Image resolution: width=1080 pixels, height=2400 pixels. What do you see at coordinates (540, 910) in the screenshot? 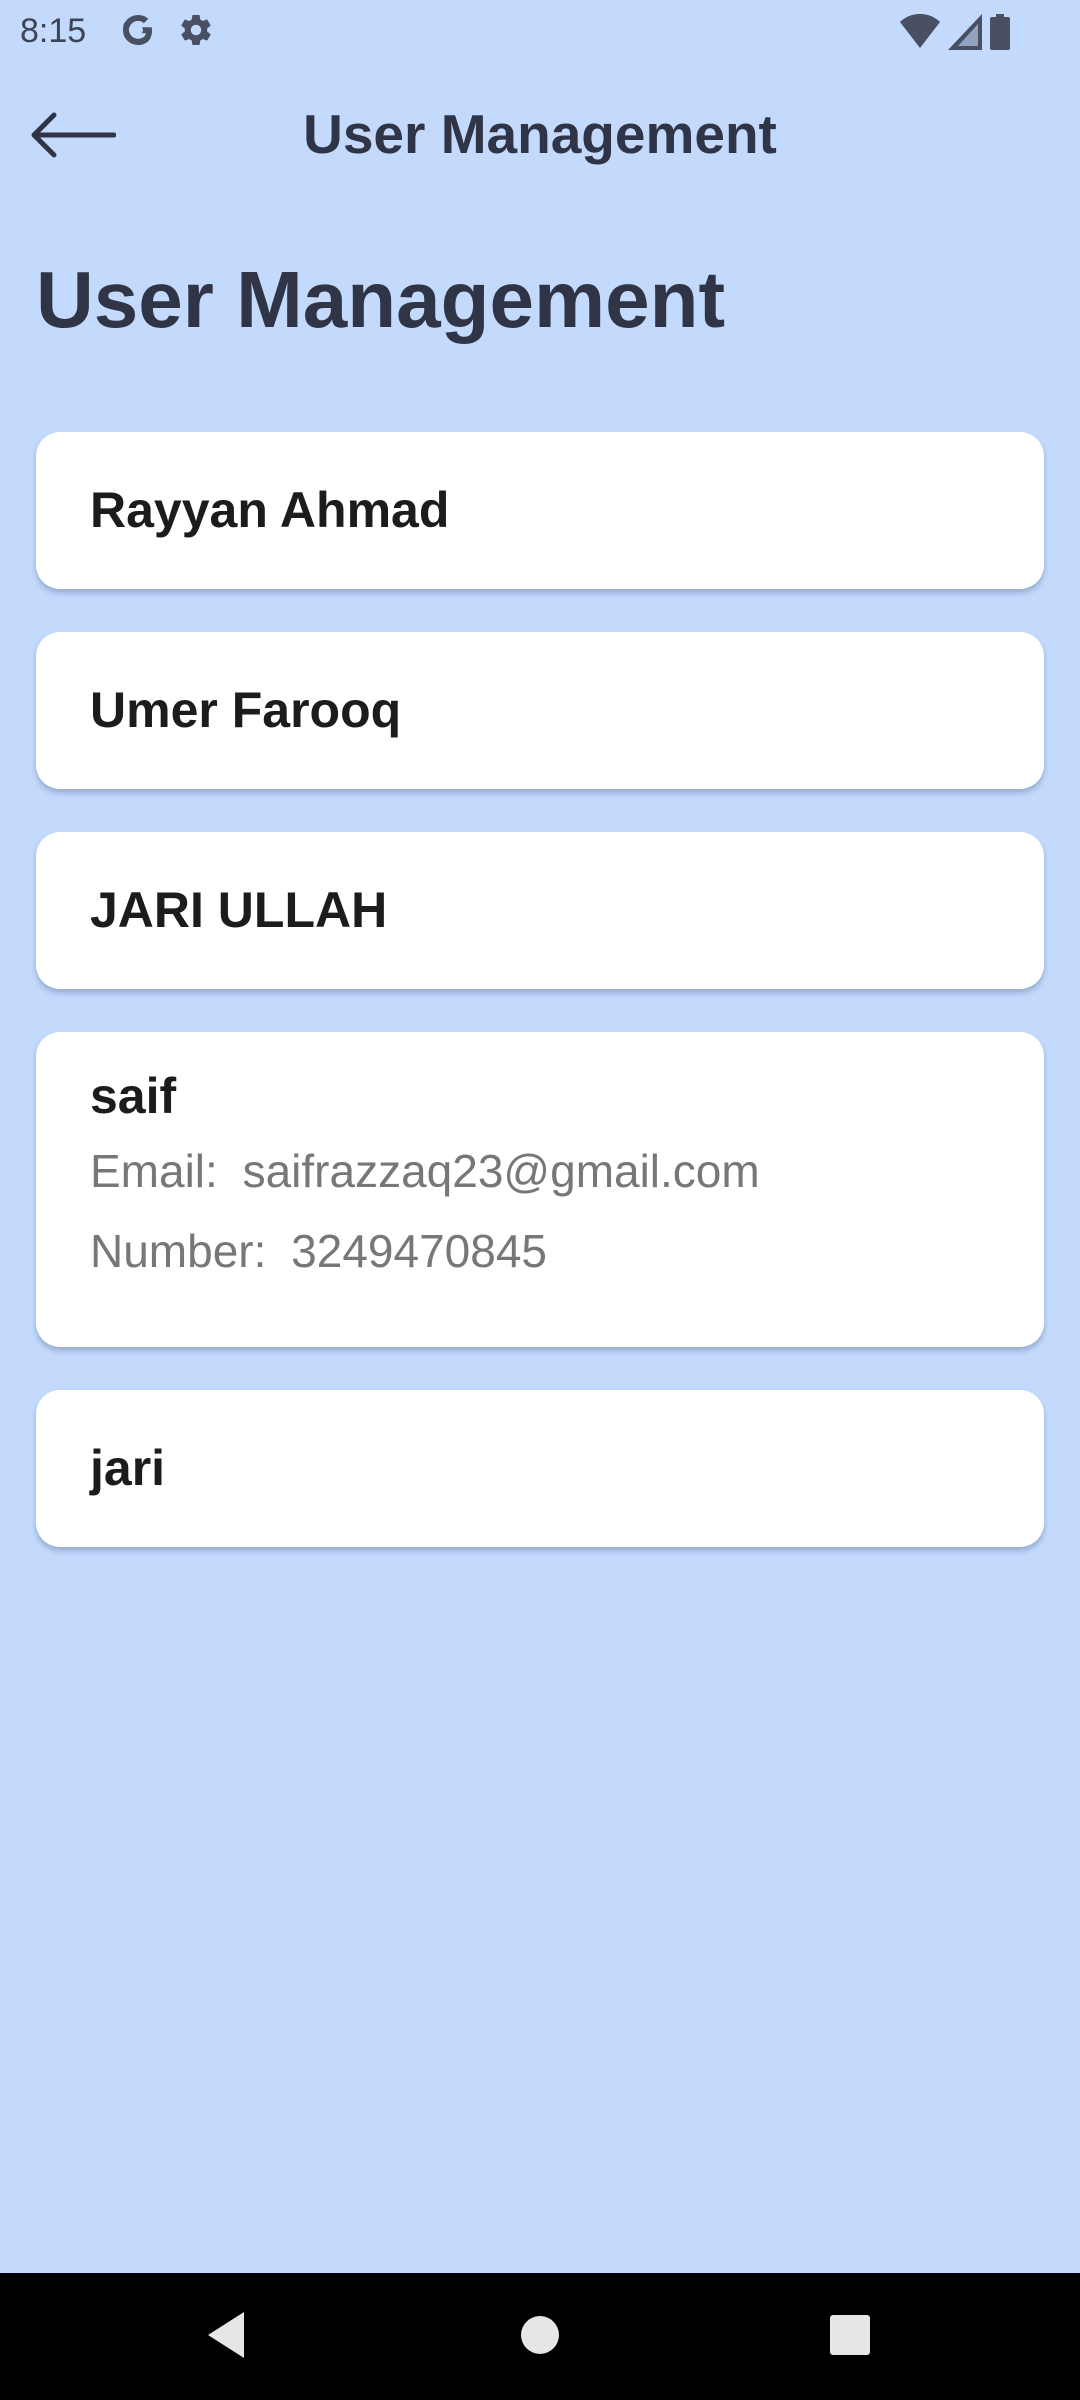
I see `user-card-jari-ullah: JARI ULLAH` at bounding box center [540, 910].